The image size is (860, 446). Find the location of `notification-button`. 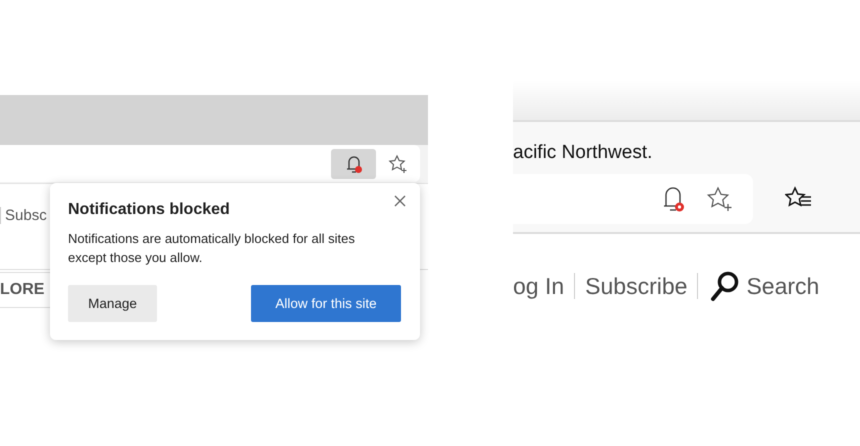

notification-button is located at coordinates (353, 163).